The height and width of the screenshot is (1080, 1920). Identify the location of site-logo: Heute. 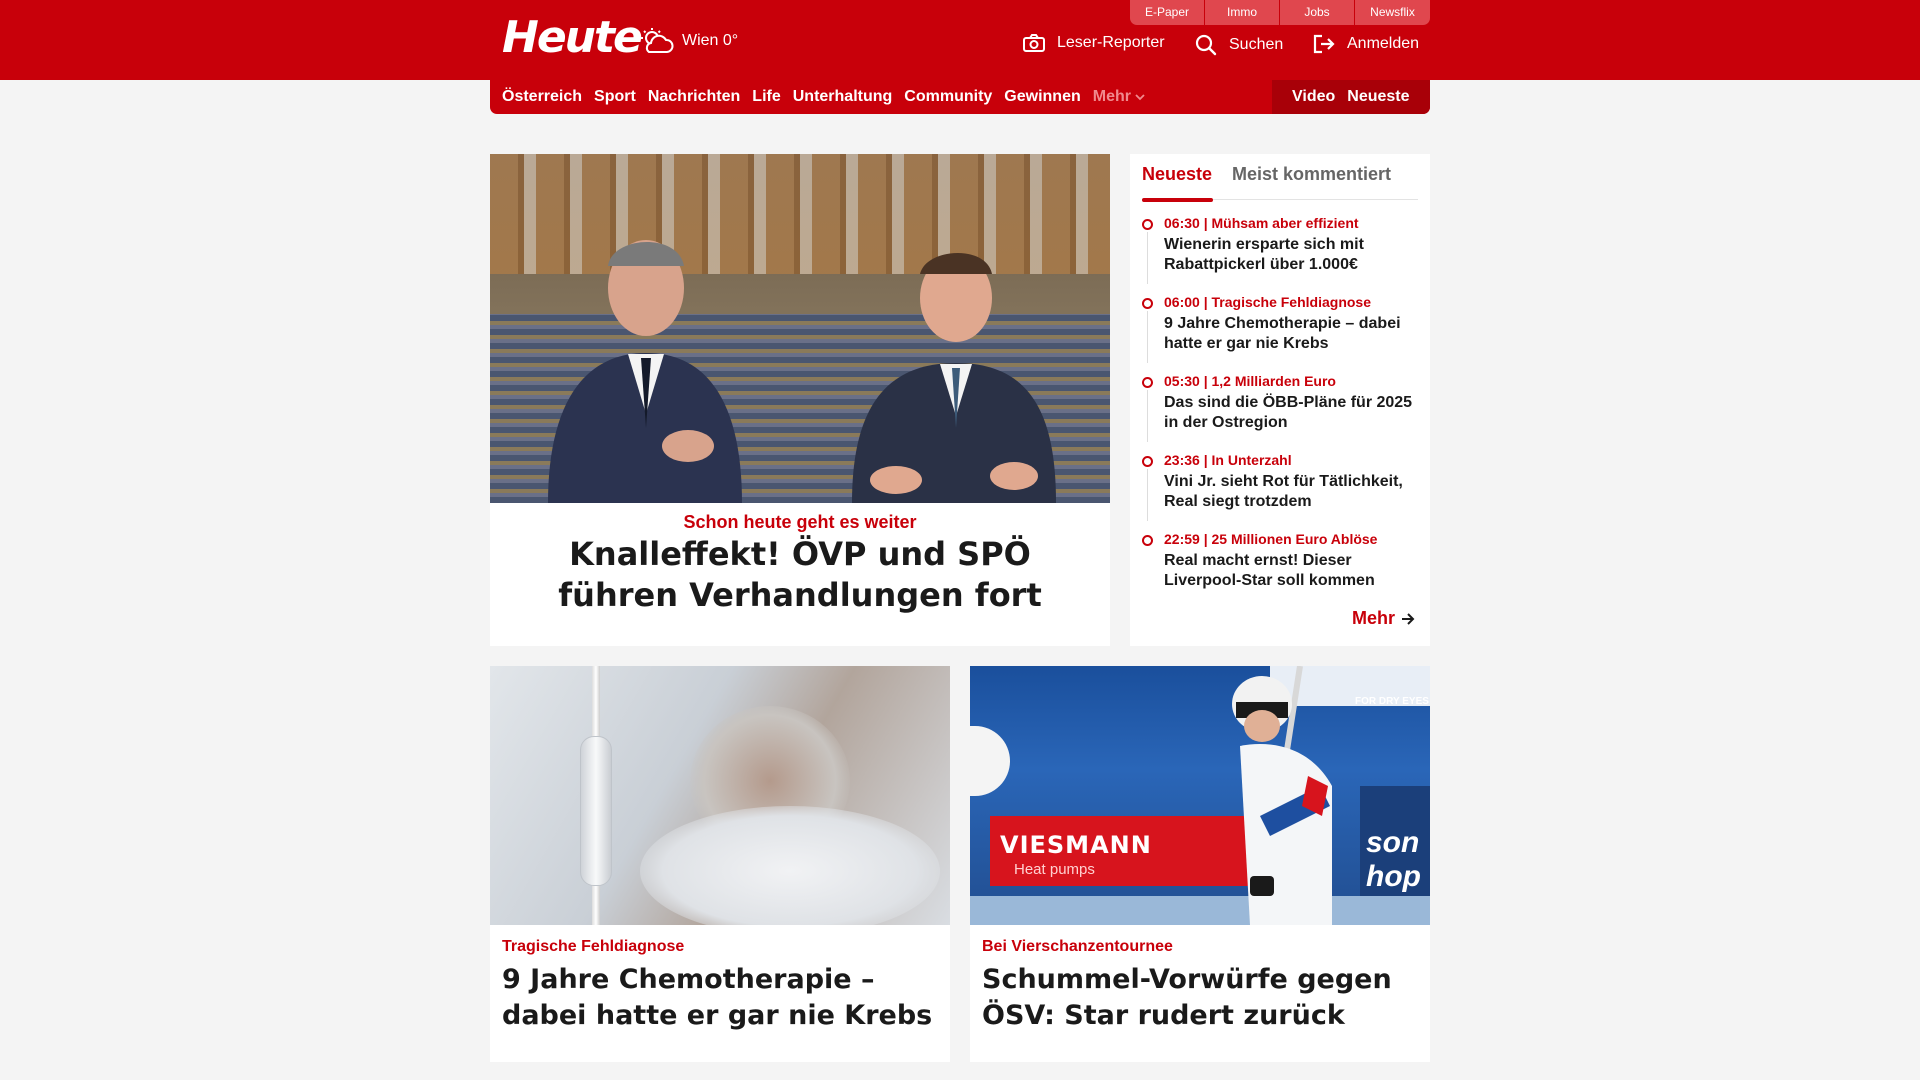
(572, 38).